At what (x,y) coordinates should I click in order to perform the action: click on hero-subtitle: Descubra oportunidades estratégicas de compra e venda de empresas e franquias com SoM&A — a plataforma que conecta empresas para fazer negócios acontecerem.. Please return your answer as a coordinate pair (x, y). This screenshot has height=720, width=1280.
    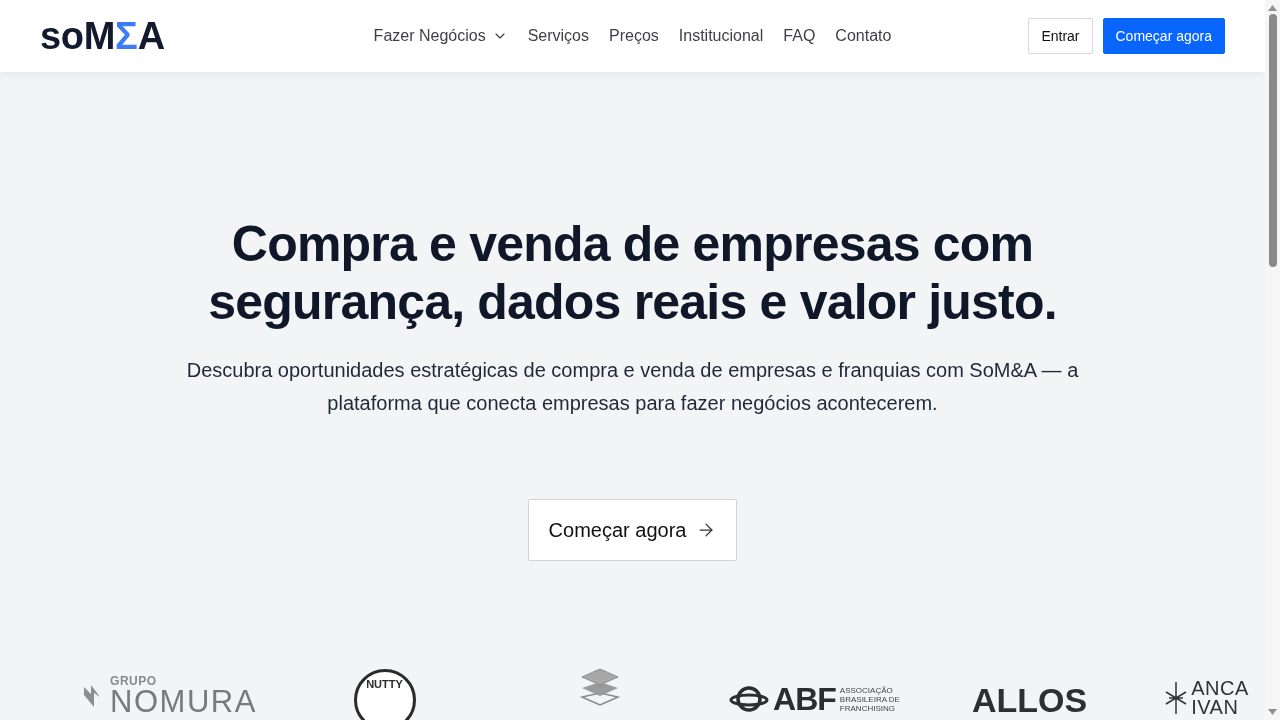
    Looking at the image, I should click on (632, 387).